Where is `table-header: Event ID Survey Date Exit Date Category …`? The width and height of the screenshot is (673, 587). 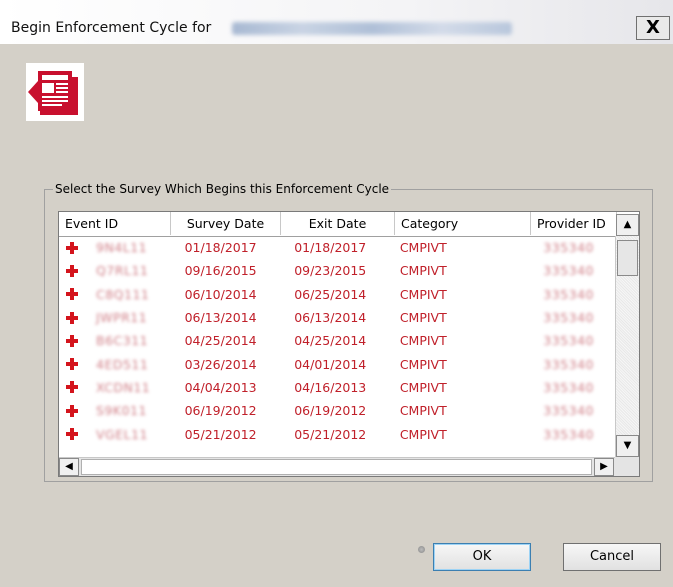 table-header: Event ID Survey Date Exit Date Category … is located at coordinates (349, 224).